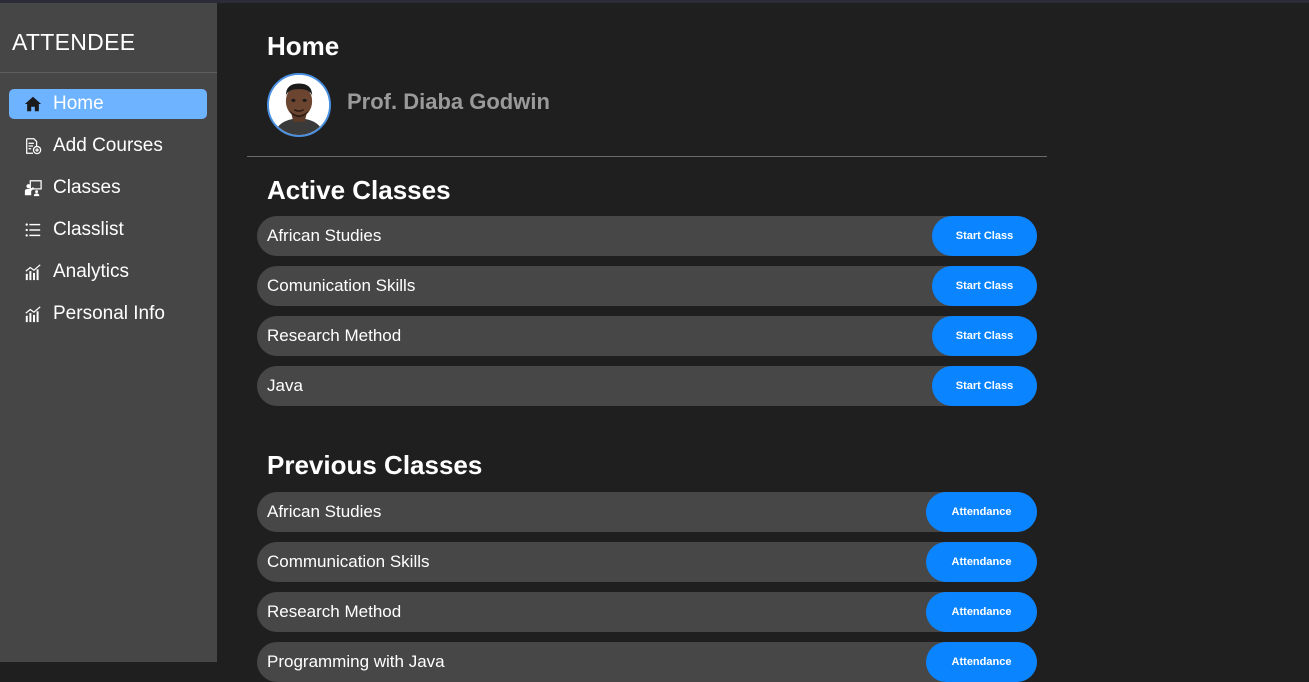 The height and width of the screenshot is (682, 1309). What do you see at coordinates (647, 562) in the screenshot?
I see `previous-class-row: Communication Skills Attendance` at bounding box center [647, 562].